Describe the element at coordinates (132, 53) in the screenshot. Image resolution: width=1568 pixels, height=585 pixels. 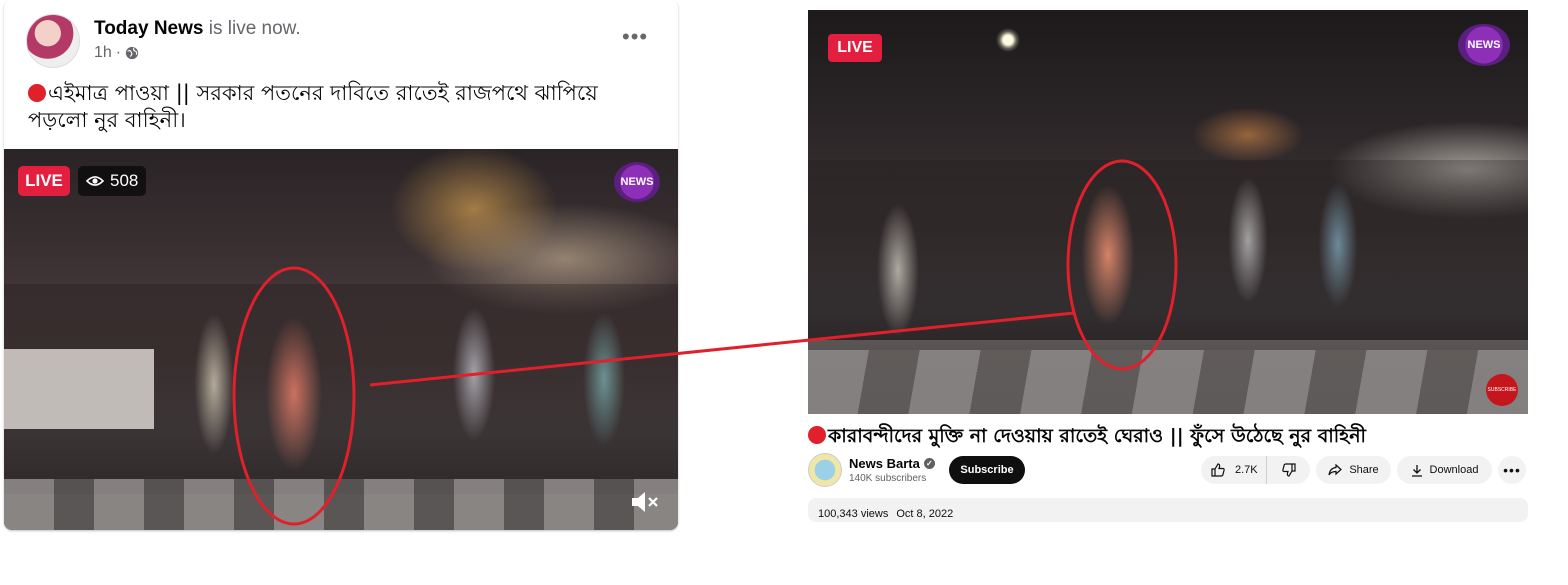
I see `globe-icon` at that location.